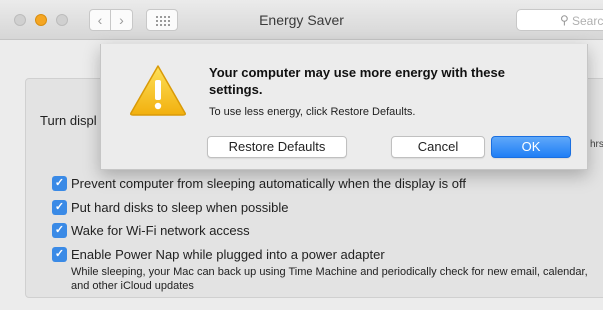 The image size is (603, 310). Describe the element at coordinates (531, 147) in the screenshot. I see `ok-button: OK` at that location.